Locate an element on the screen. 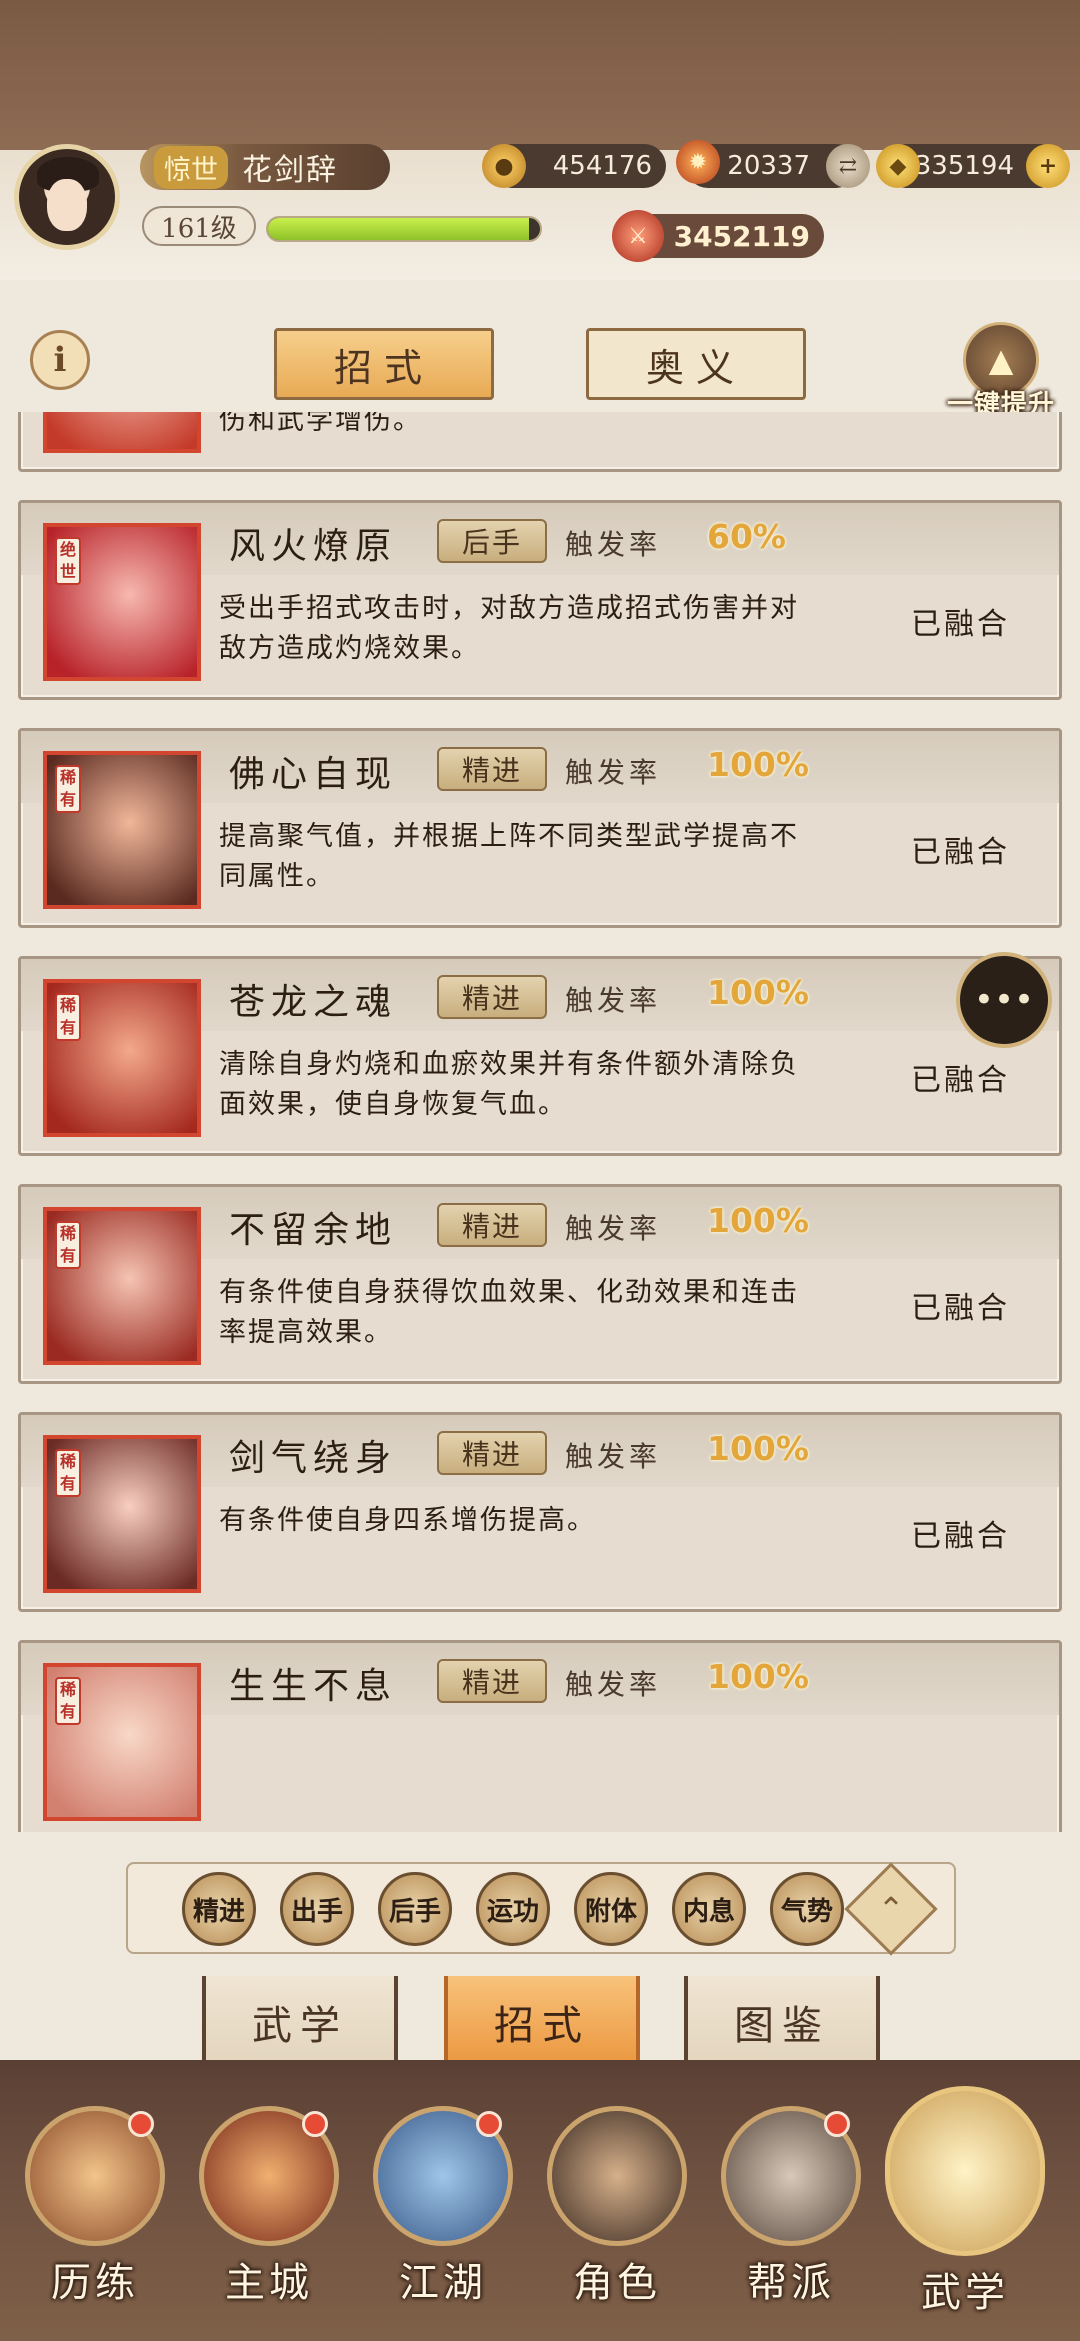 This screenshot has width=1080, height=2341. nav-item: 主城 is located at coordinates (269, 2211).